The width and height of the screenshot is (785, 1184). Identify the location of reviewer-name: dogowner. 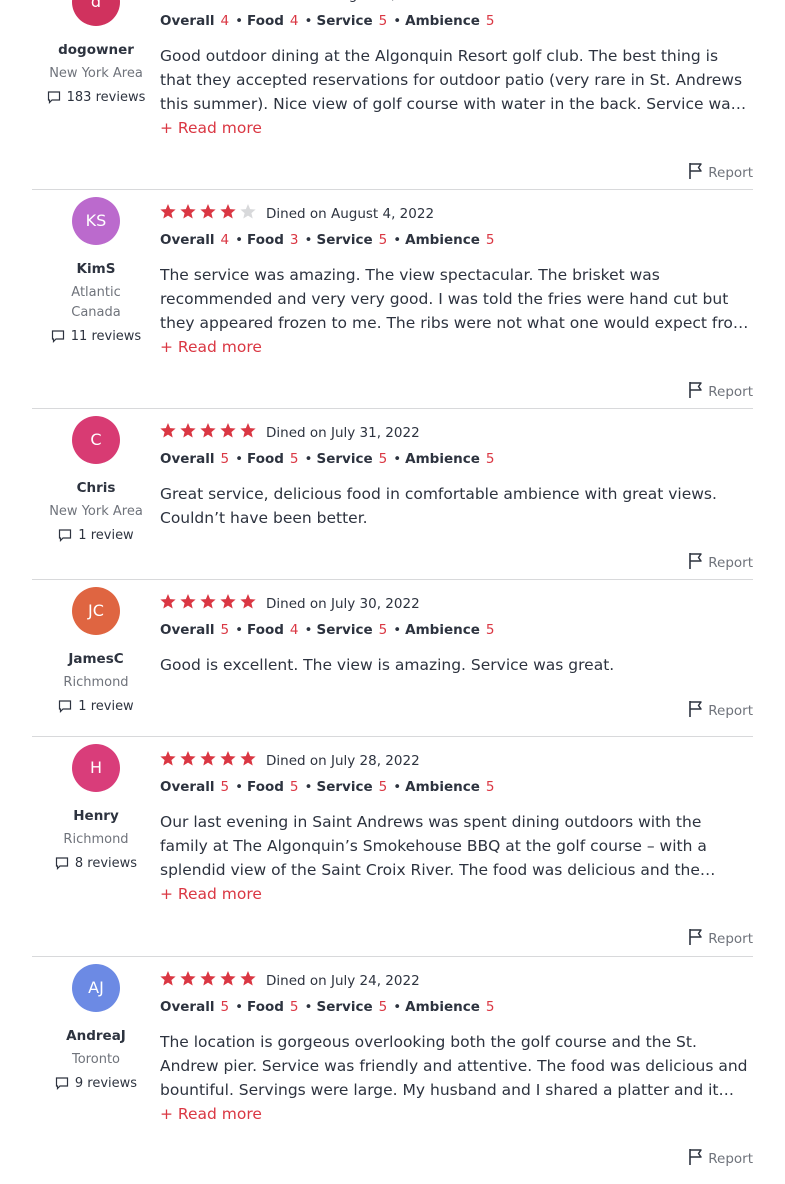
(96, 50).